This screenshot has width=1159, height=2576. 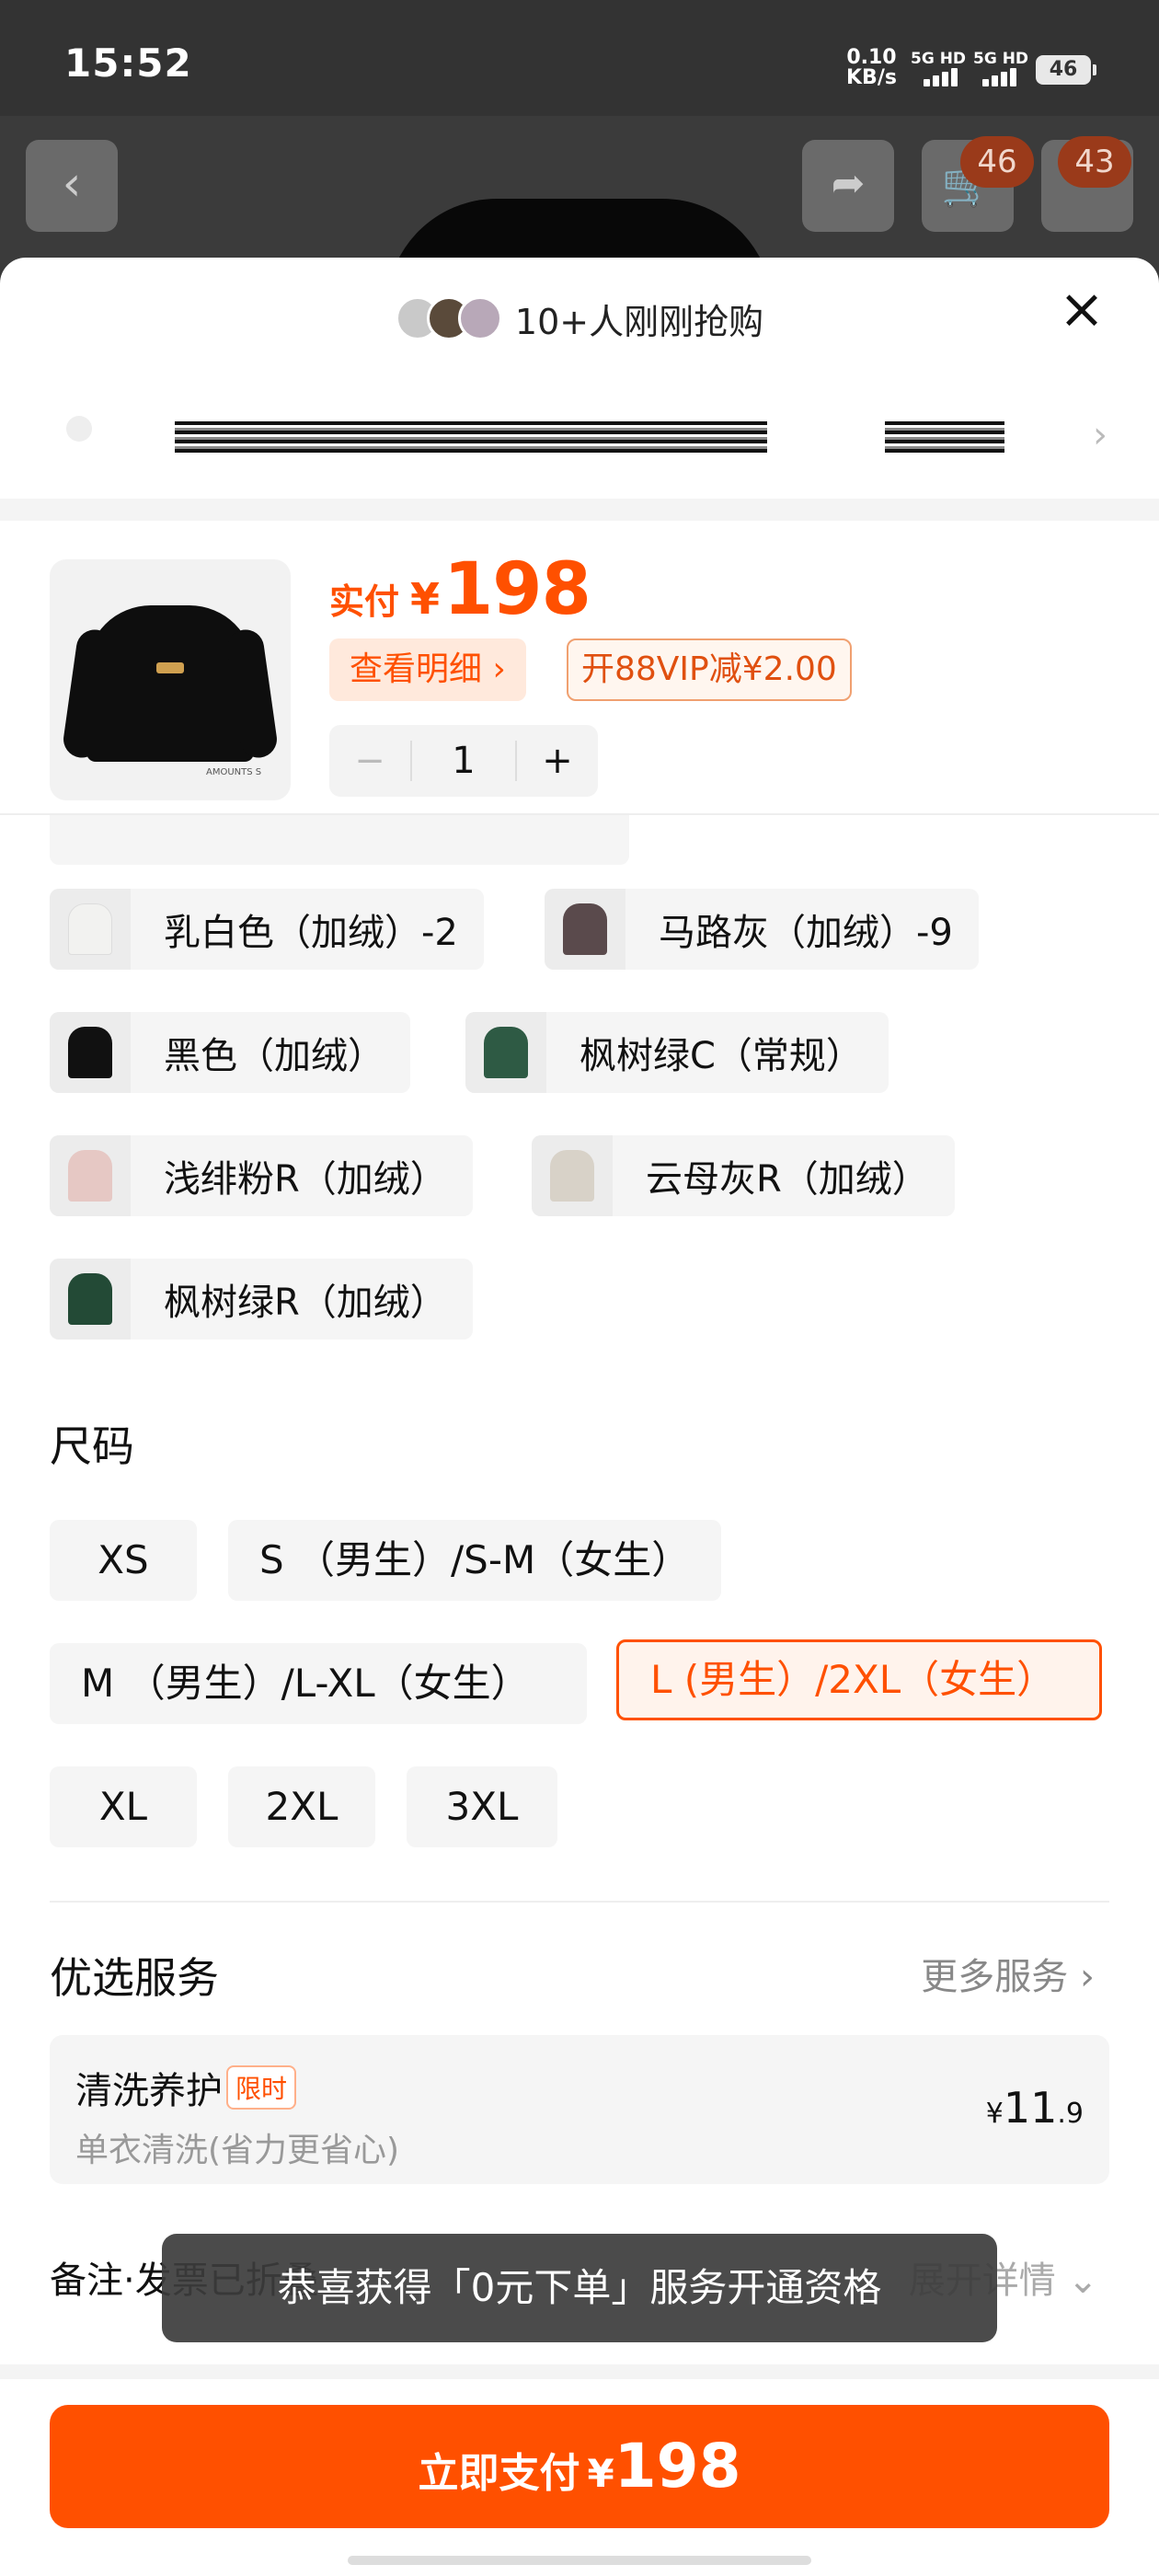 I want to click on product-page-background: ‹ ➦ 🛒 46 43, so click(x=579, y=189).